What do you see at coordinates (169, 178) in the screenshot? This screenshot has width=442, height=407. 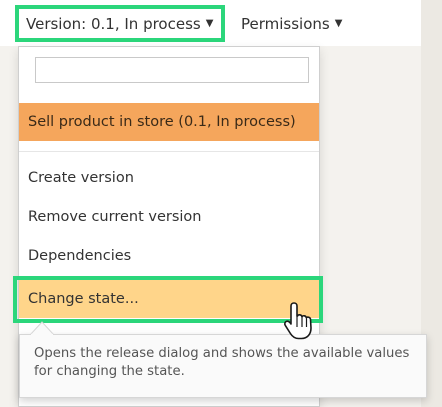 I see `create-version-item: Create version` at bounding box center [169, 178].